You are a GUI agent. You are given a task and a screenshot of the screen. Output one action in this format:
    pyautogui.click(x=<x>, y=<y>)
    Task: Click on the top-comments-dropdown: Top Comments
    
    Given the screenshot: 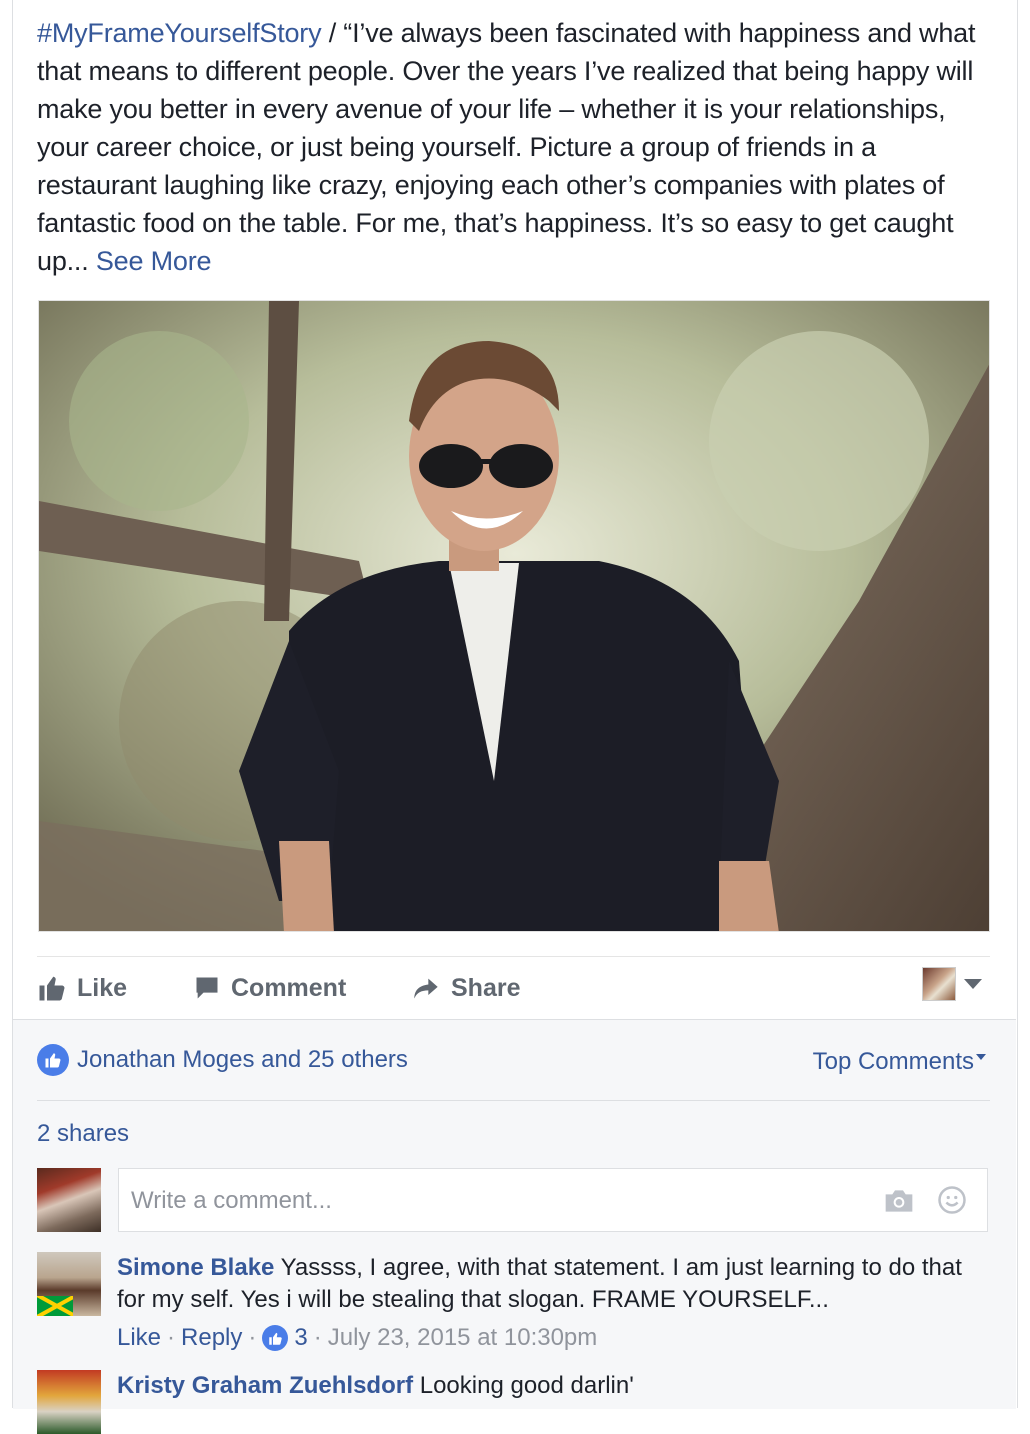 What is the action you would take?
    pyautogui.click(x=899, y=1062)
    